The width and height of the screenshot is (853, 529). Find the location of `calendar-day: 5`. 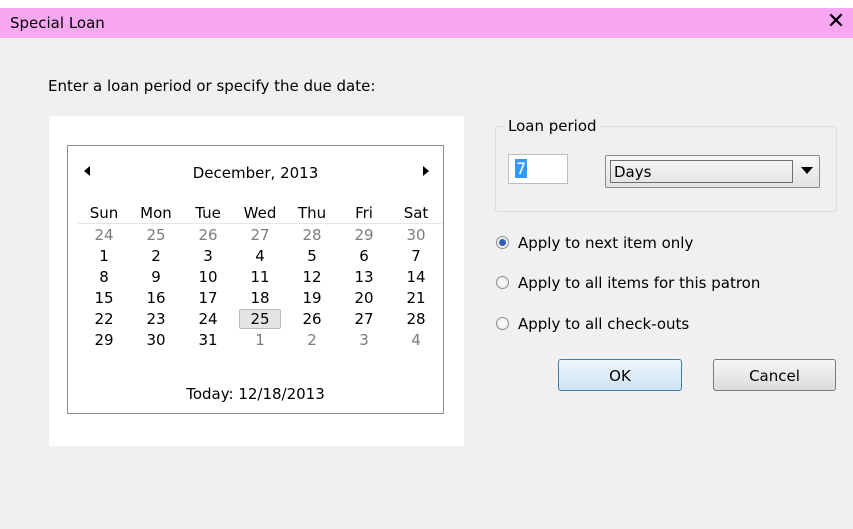

calendar-day: 5 is located at coordinates (312, 255).